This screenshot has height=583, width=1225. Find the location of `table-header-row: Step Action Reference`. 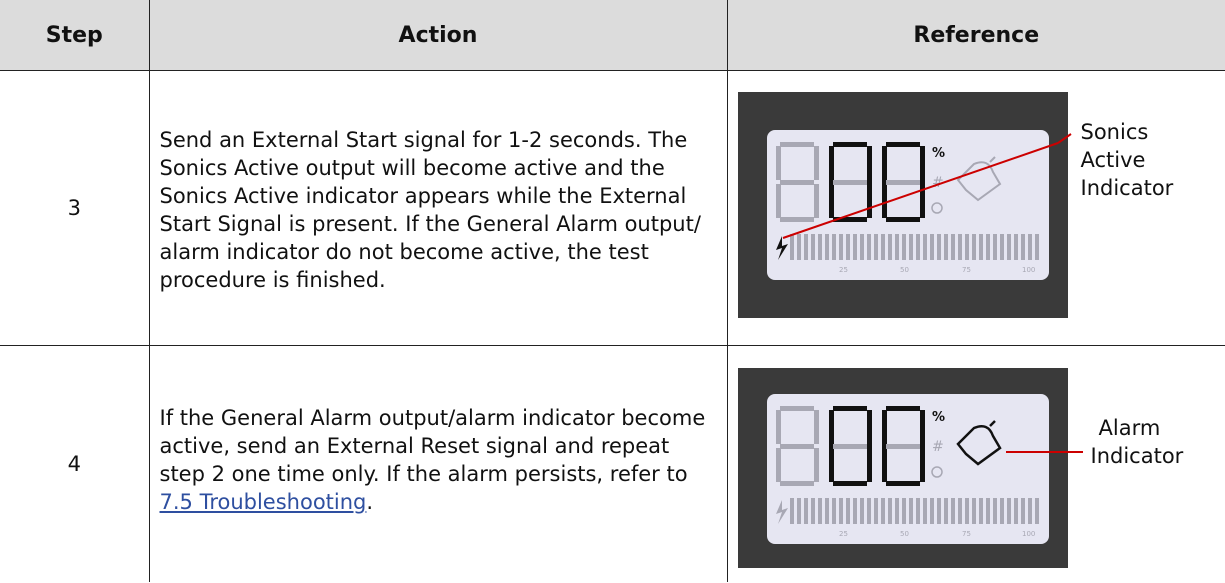

table-header-row: Step Action Reference is located at coordinates (612, 35).